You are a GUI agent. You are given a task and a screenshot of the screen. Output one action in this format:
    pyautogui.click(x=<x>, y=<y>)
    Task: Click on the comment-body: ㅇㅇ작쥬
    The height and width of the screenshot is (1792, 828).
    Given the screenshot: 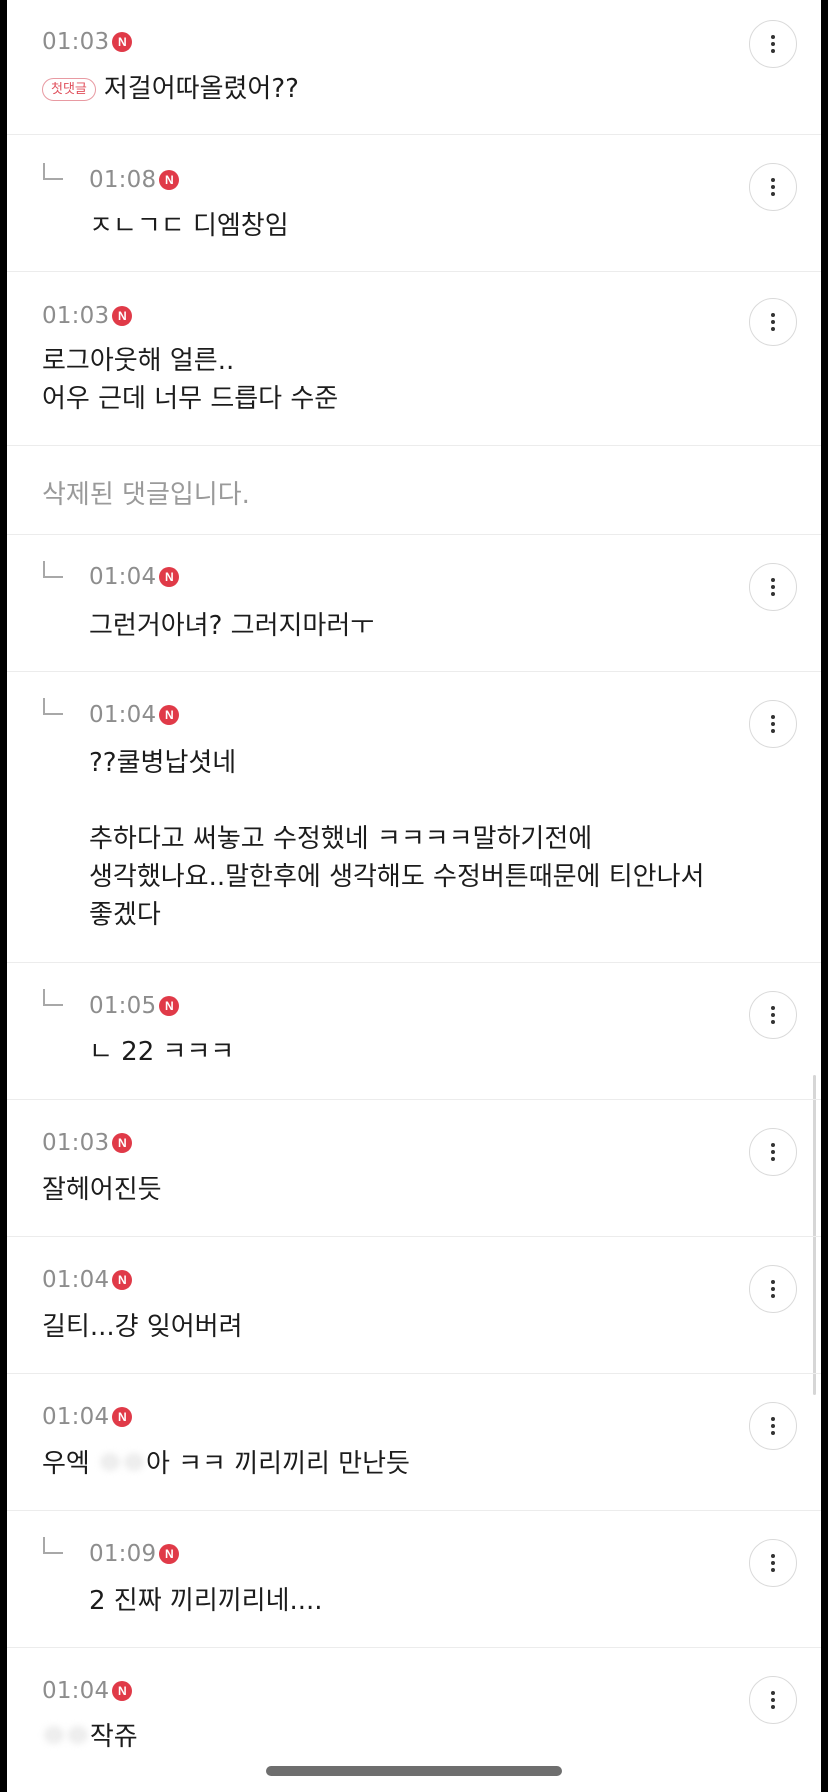 What is the action you would take?
    pyautogui.click(x=90, y=1737)
    